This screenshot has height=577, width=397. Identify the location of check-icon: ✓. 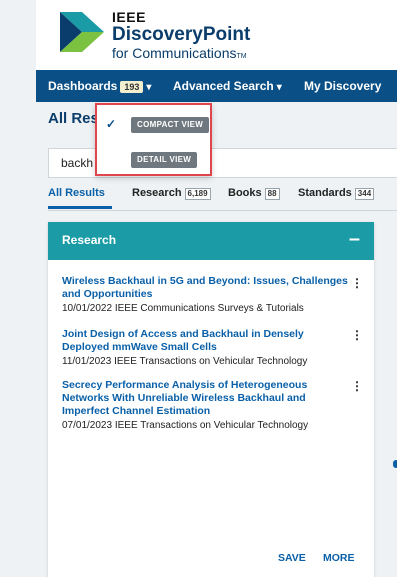
(111, 124).